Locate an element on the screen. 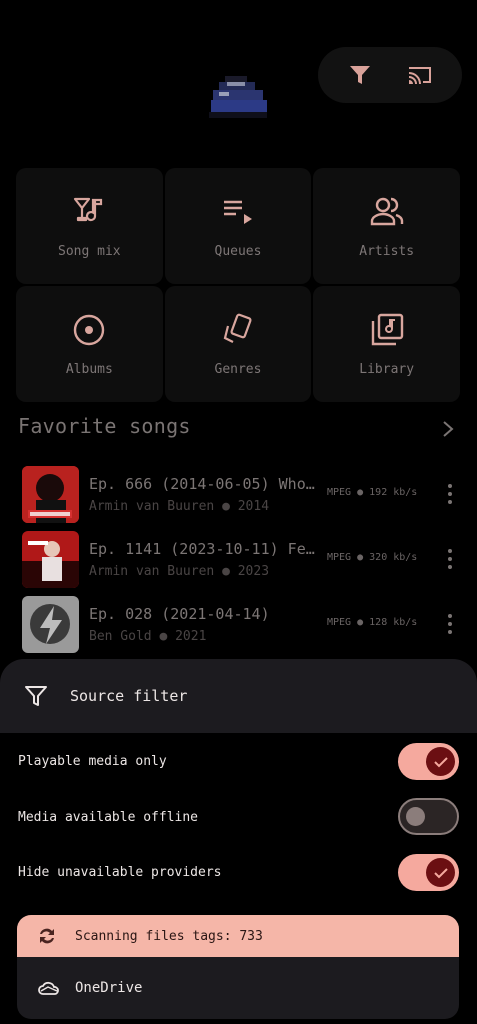 The height and width of the screenshot is (1024, 477). toggle-media-offline is located at coordinates (428, 816).